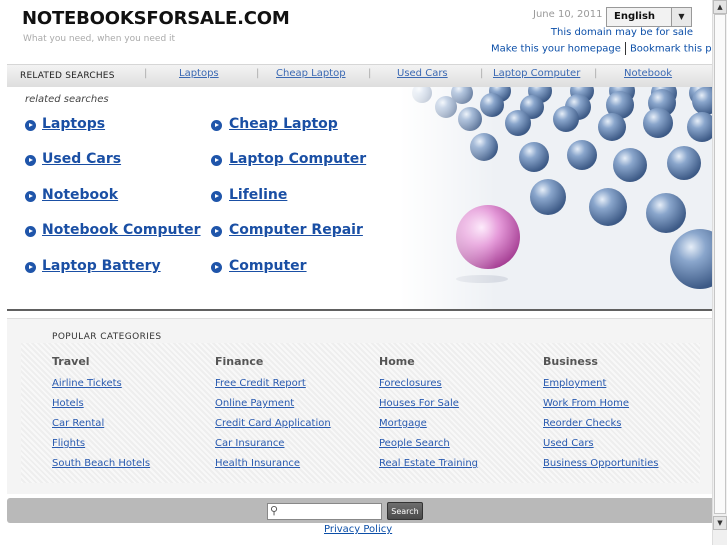 This screenshot has height=545, width=727. I want to click on related-link-computer-repair: Computer Repair, so click(296, 230).